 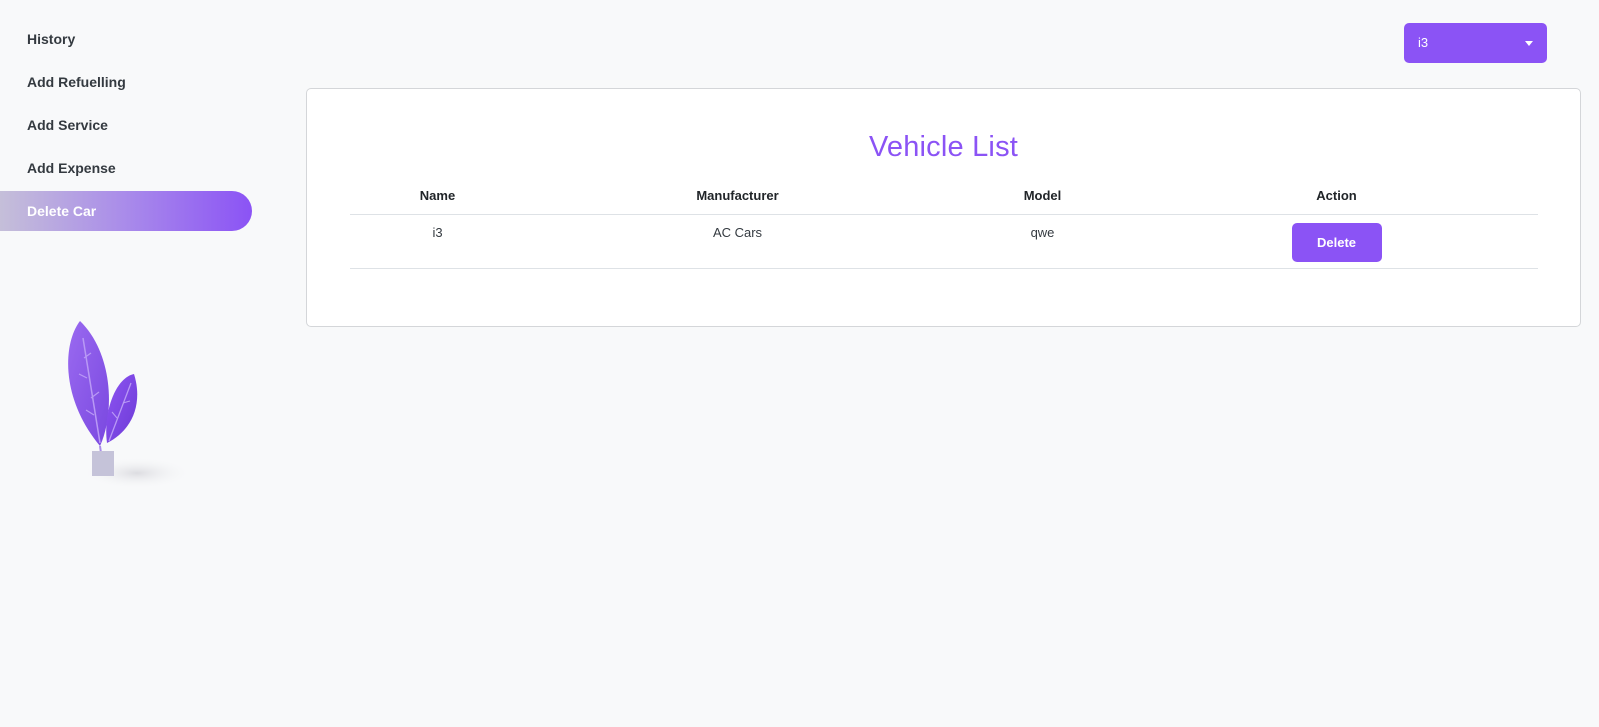 I want to click on table-row: i3 AC Cars qwe Delete, so click(x=944, y=241).